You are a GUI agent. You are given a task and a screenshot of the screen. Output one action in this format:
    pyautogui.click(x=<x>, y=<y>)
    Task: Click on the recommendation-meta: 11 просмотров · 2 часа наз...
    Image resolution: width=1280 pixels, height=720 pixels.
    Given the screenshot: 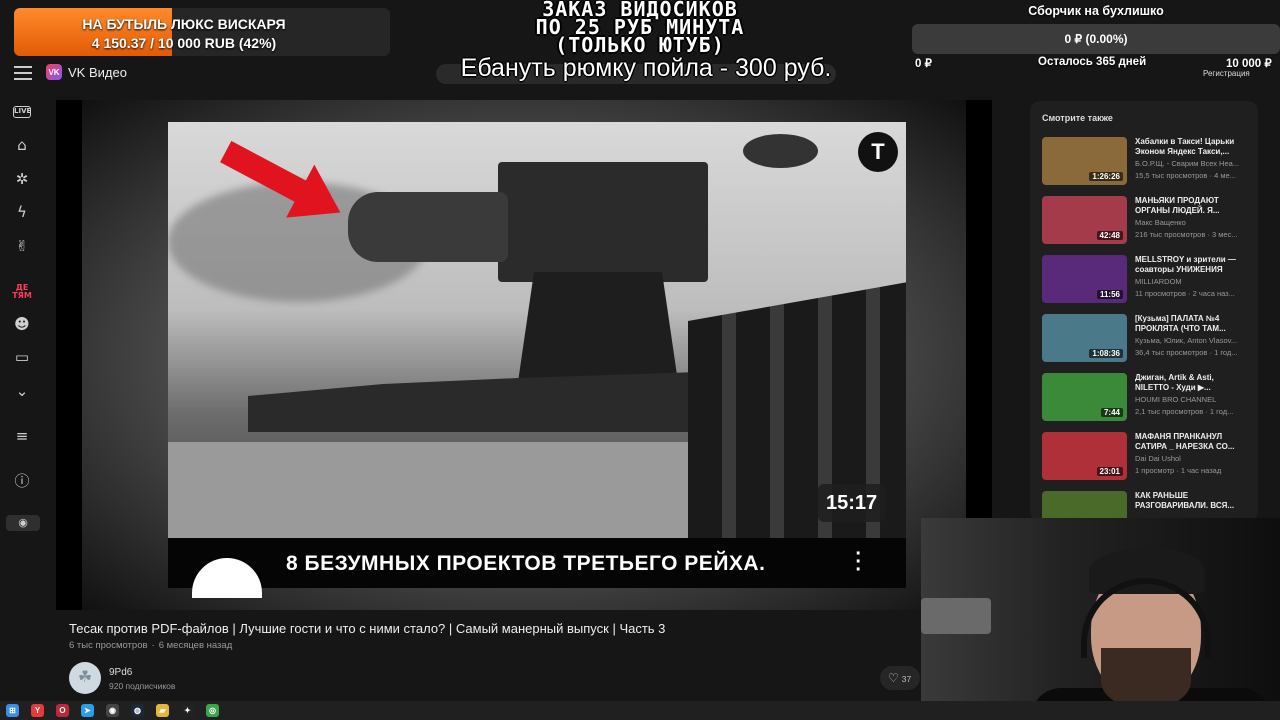 What is the action you would take?
    pyautogui.click(x=1185, y=293)
    